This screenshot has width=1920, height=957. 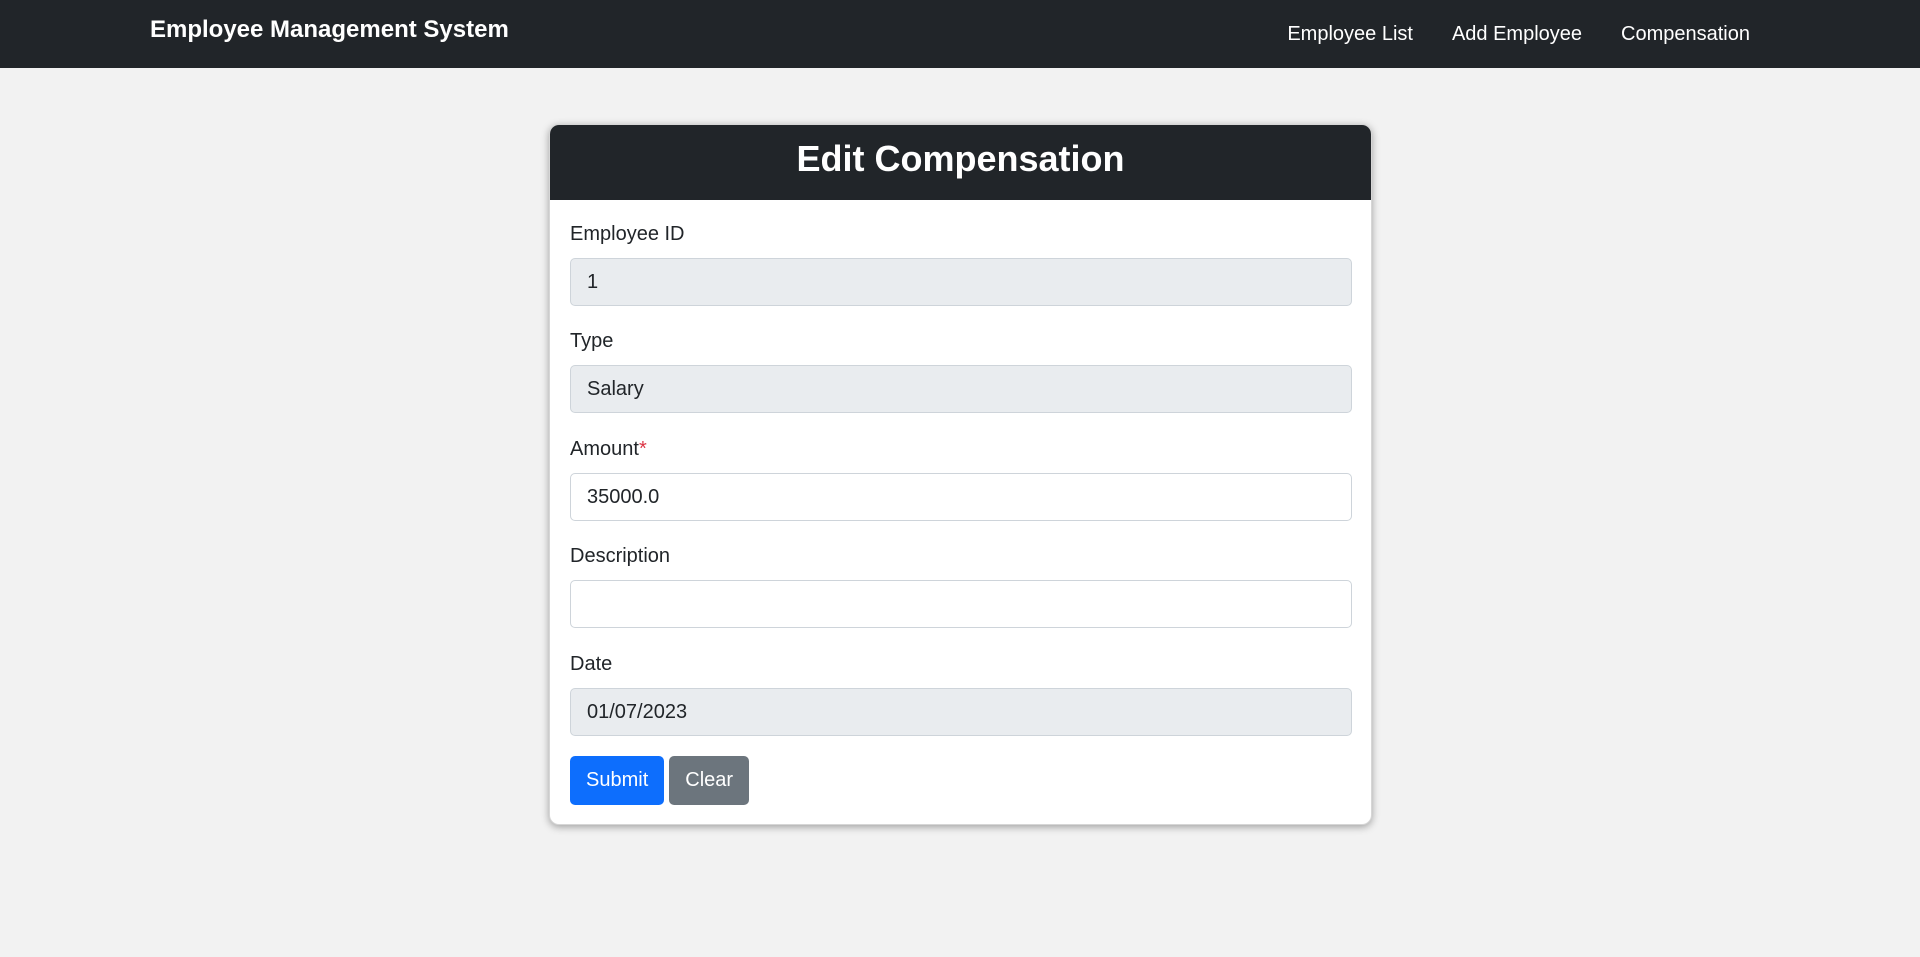 I want to click on card-title: Edit Compensation, so click(x=960, y=162).